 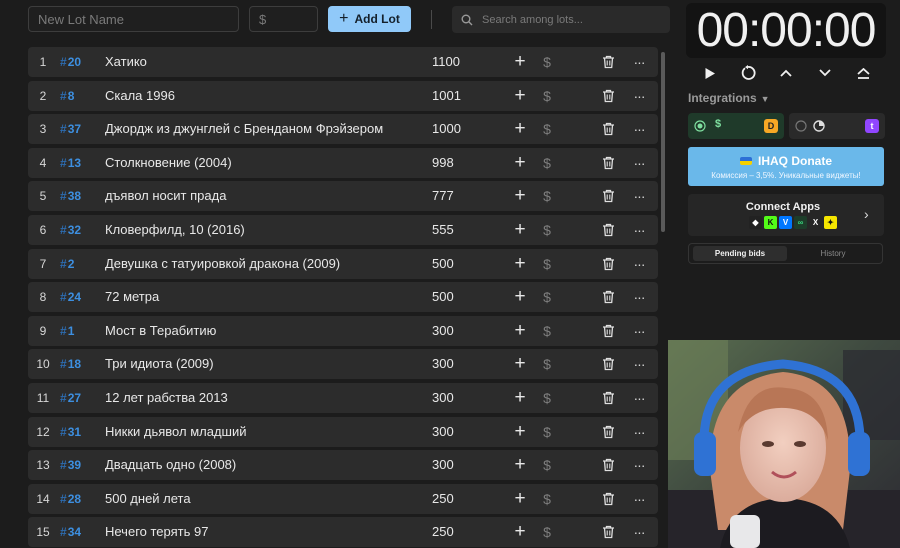 I want to click on chevron-up-icon, so click(x=786, y=73).